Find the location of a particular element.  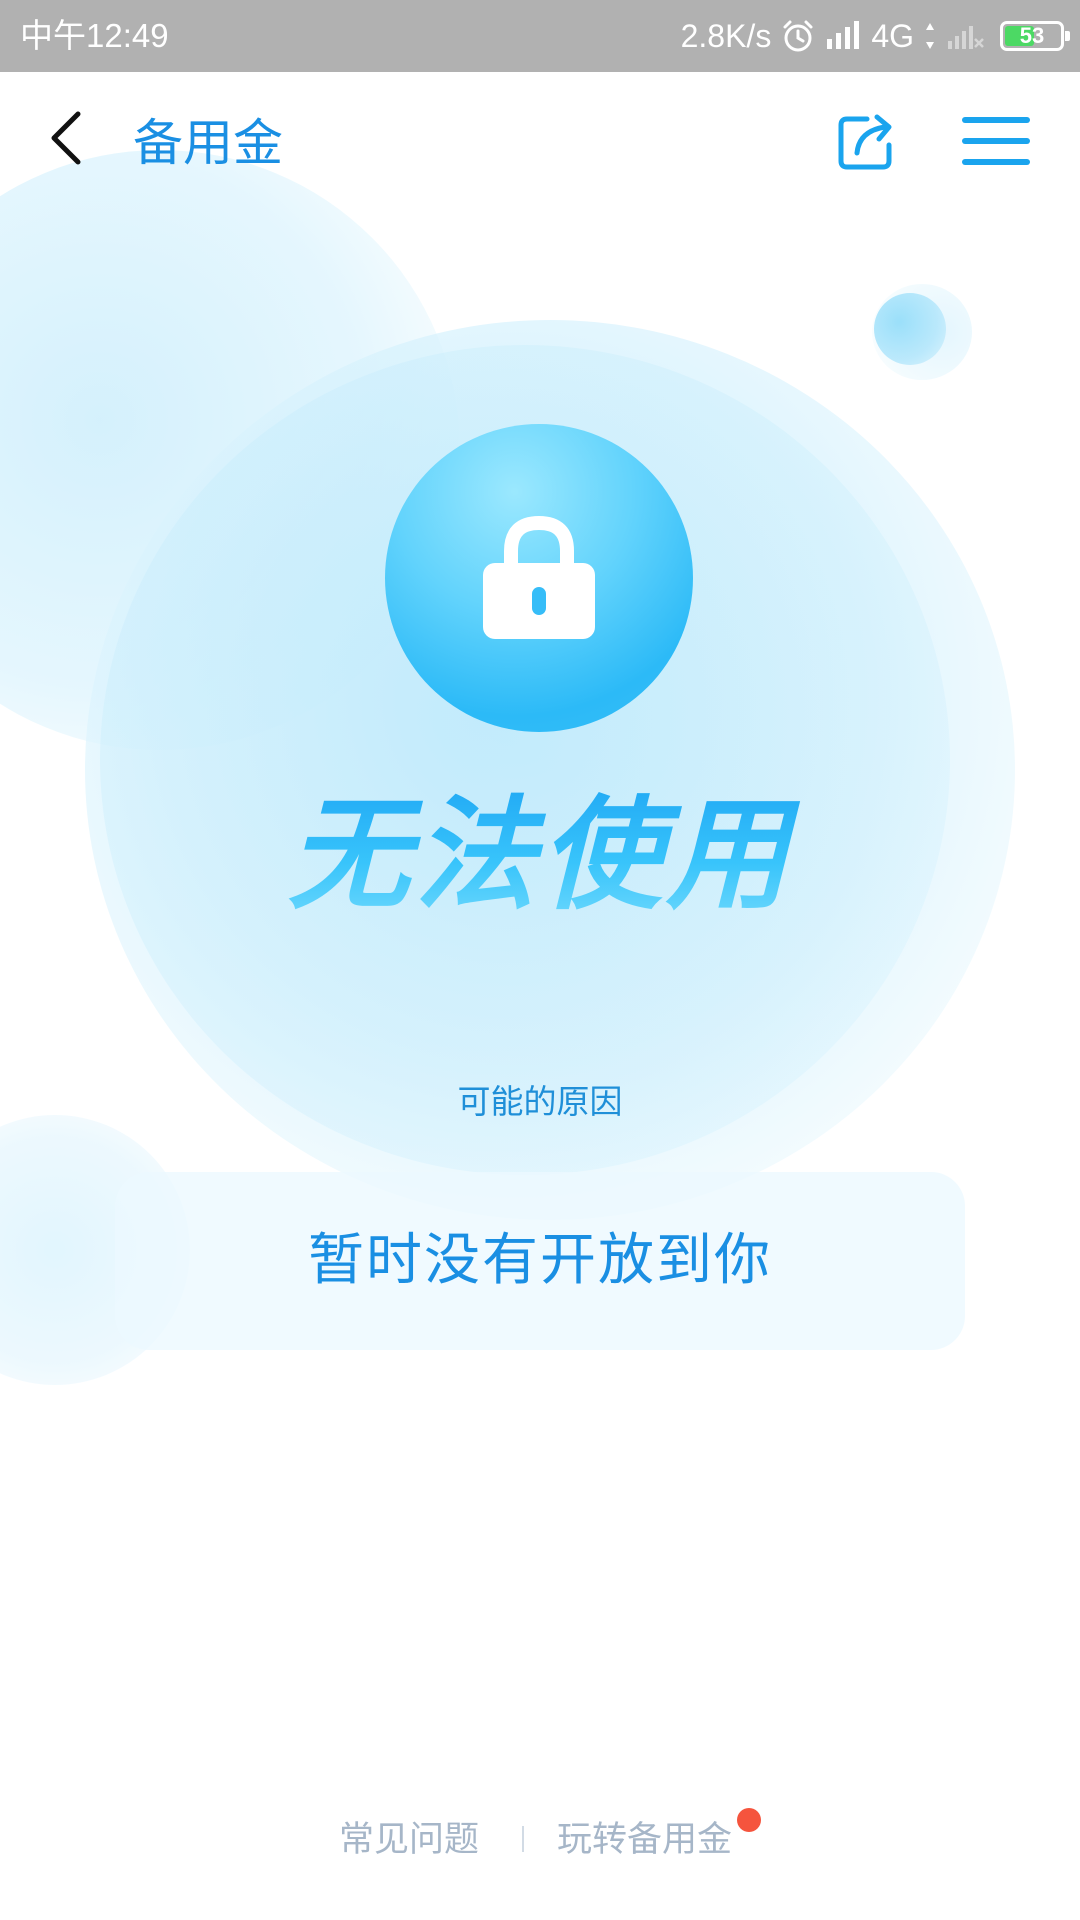

menu-button is located at coordinates (996, 143).